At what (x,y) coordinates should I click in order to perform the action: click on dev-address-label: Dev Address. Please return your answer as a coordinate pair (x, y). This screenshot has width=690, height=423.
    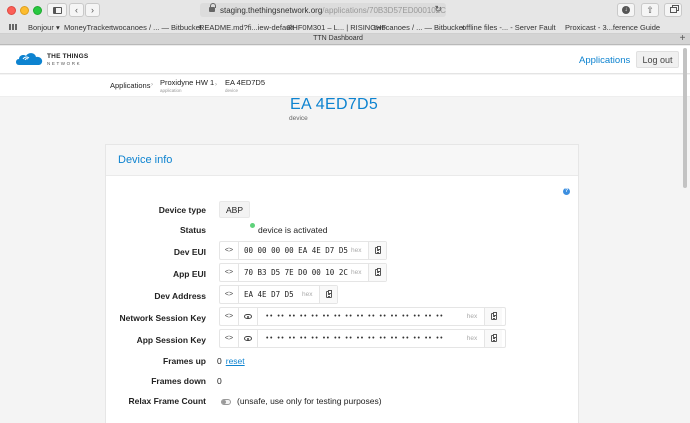
    Looking at the image, I should click on (180, 296).